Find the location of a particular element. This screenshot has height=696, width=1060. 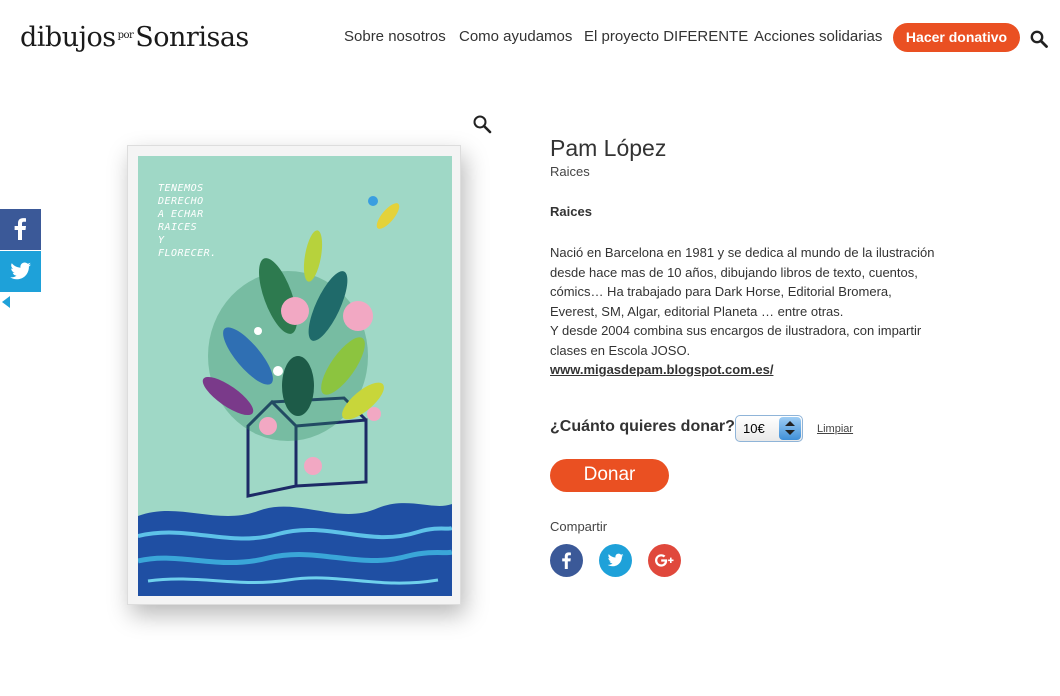

nav-item-como-ayudamos: Como ayudamos is located at coordinates (515, 36).